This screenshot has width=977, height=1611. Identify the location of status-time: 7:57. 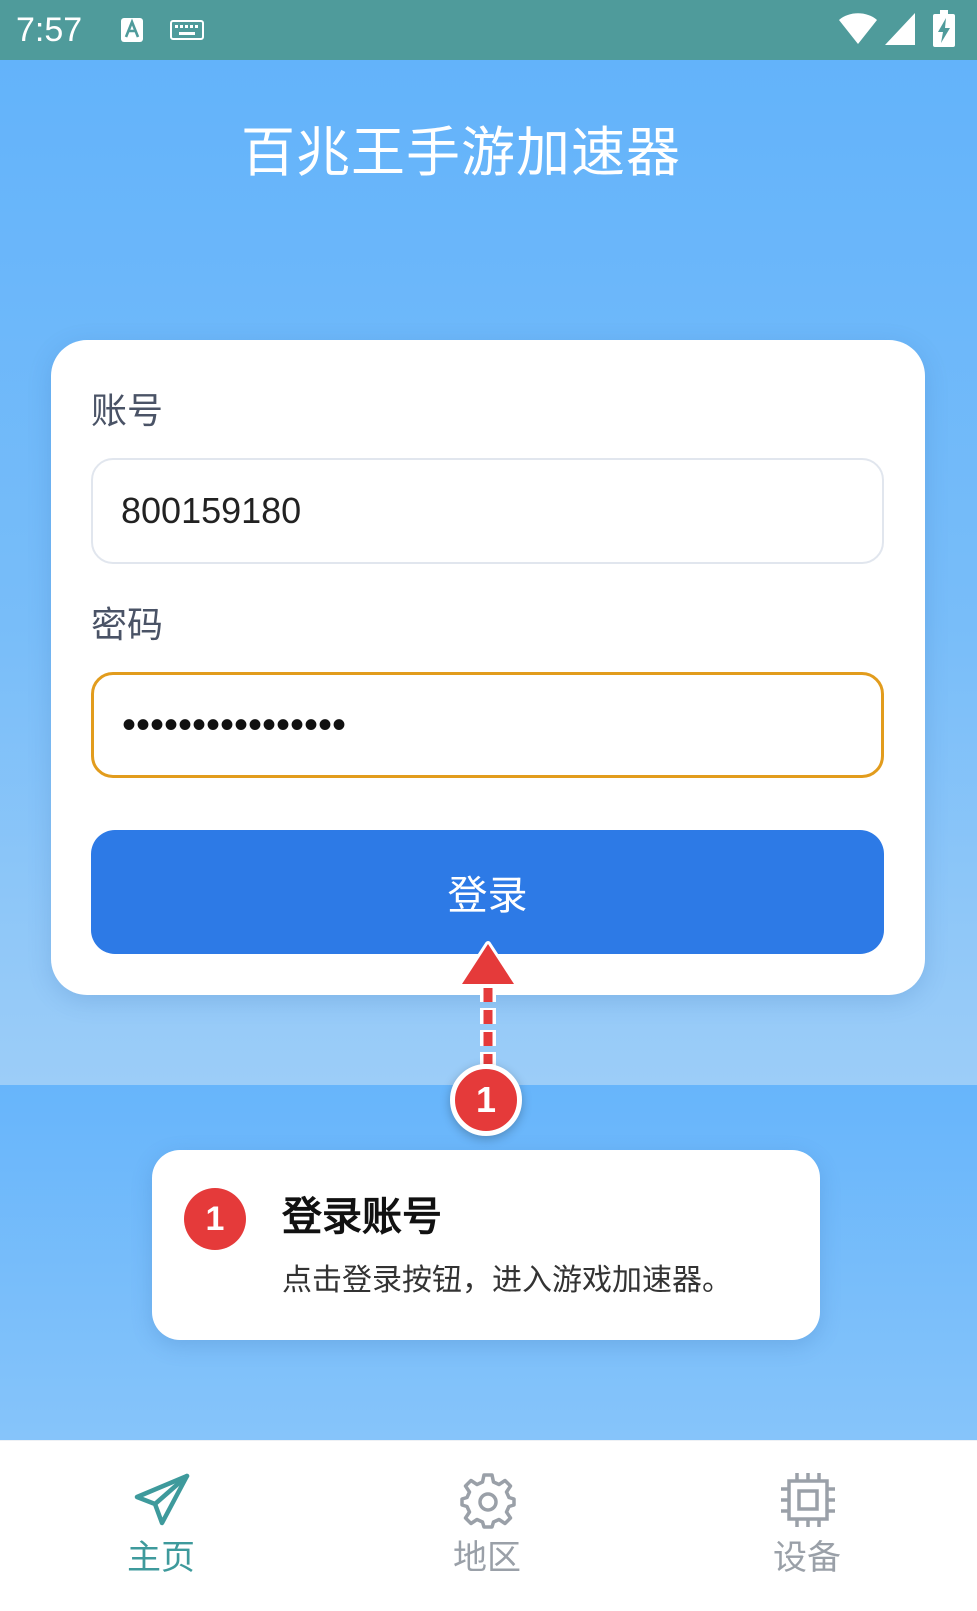
(49, 30).